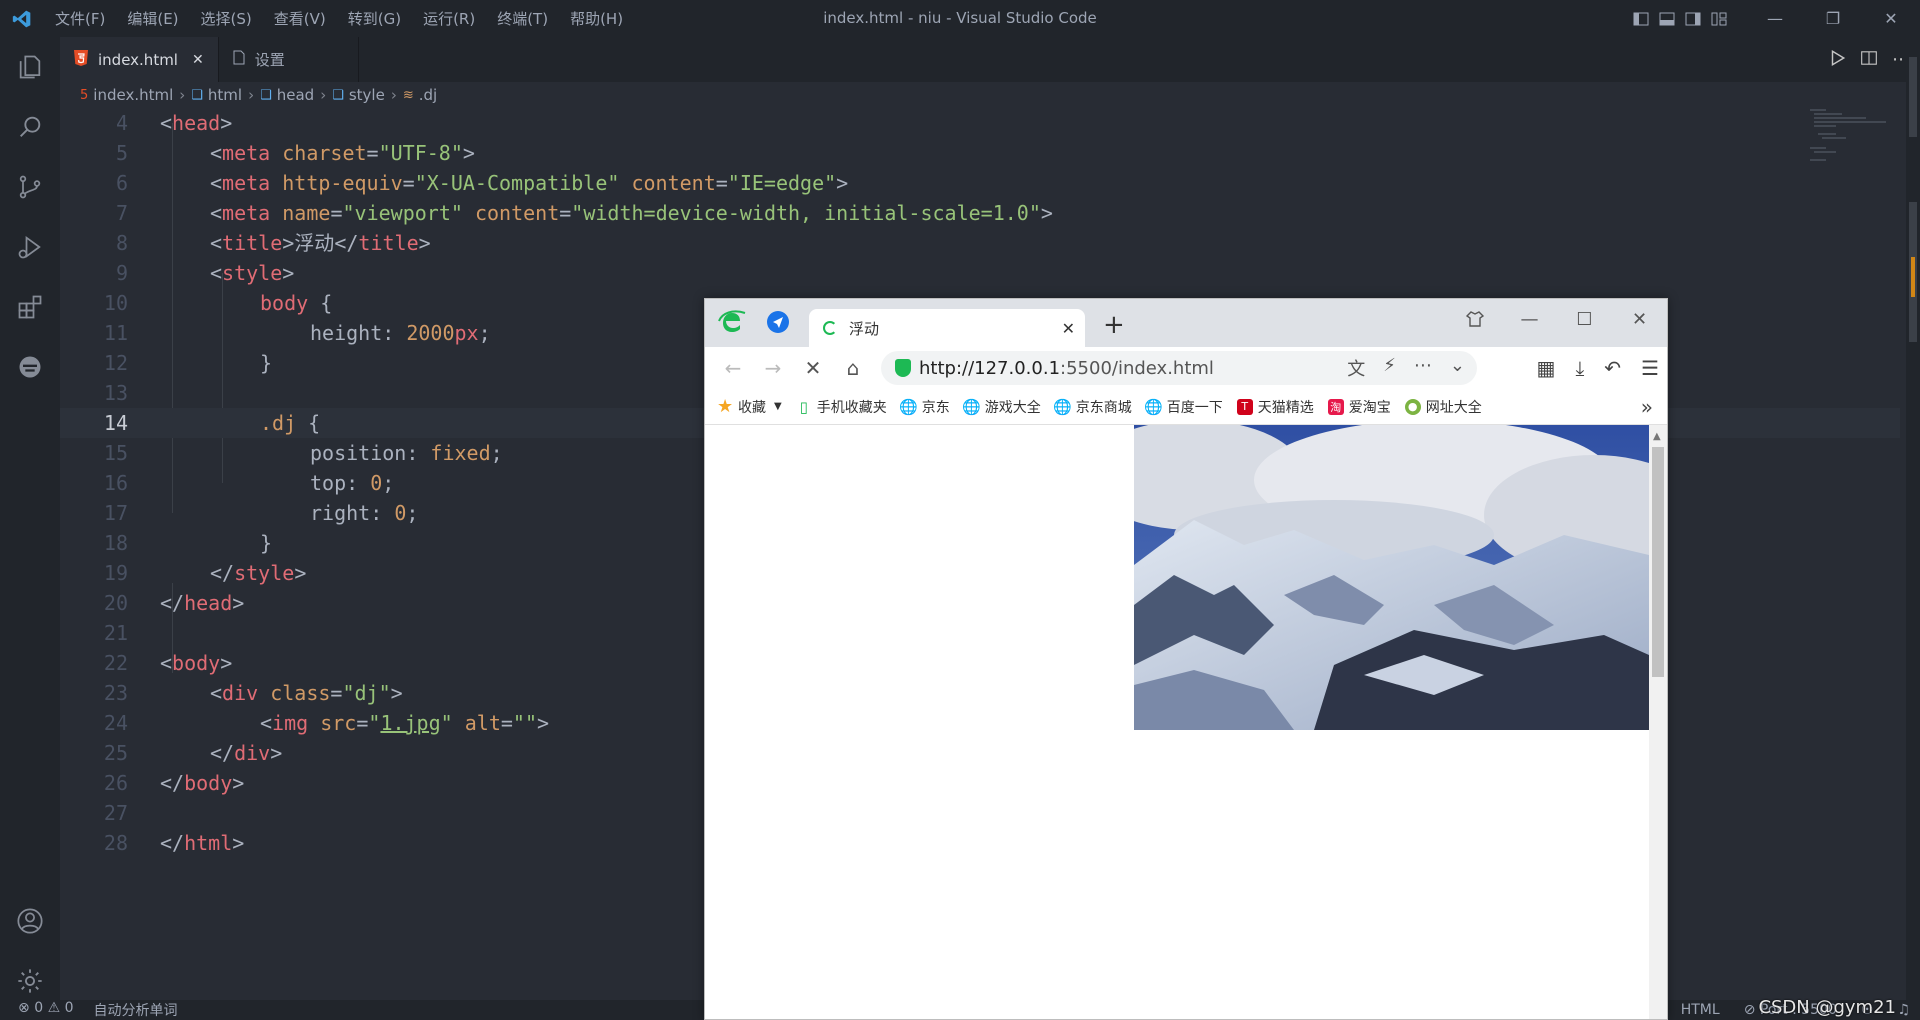  I want to click on run-icon, so click(1837, 60).